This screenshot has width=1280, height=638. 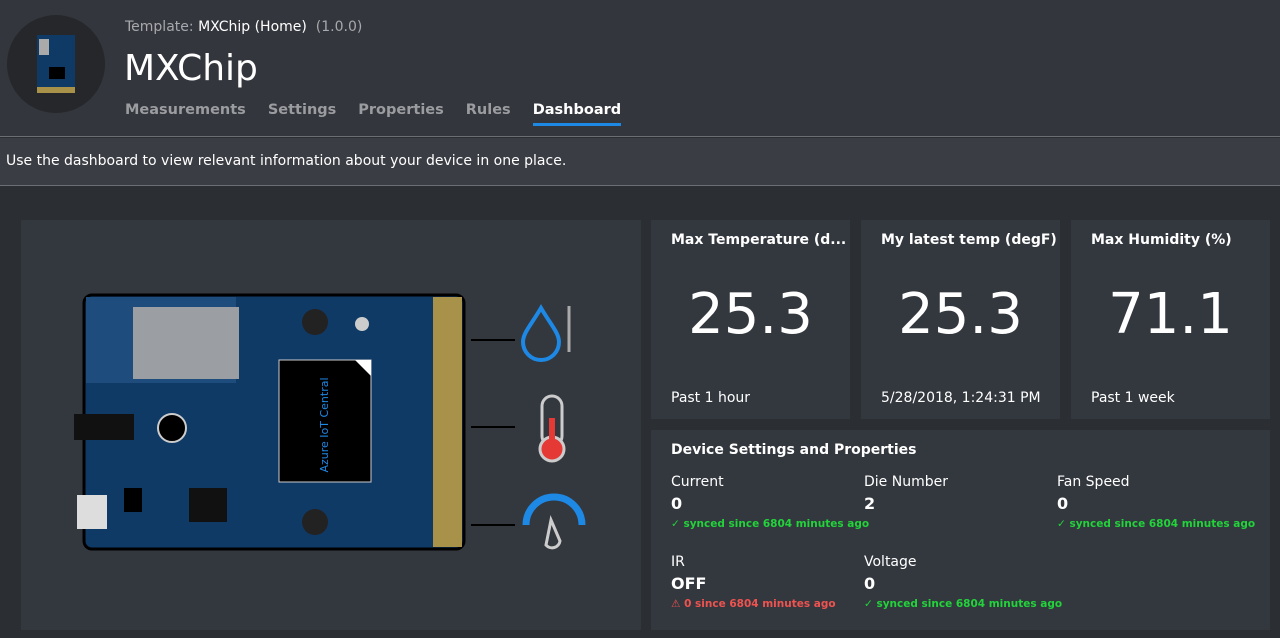 What do you see at coordinates (1170, 314) in the screenshot?
I see `kpi-value: 71.1` at bounding box center [1170, 314].